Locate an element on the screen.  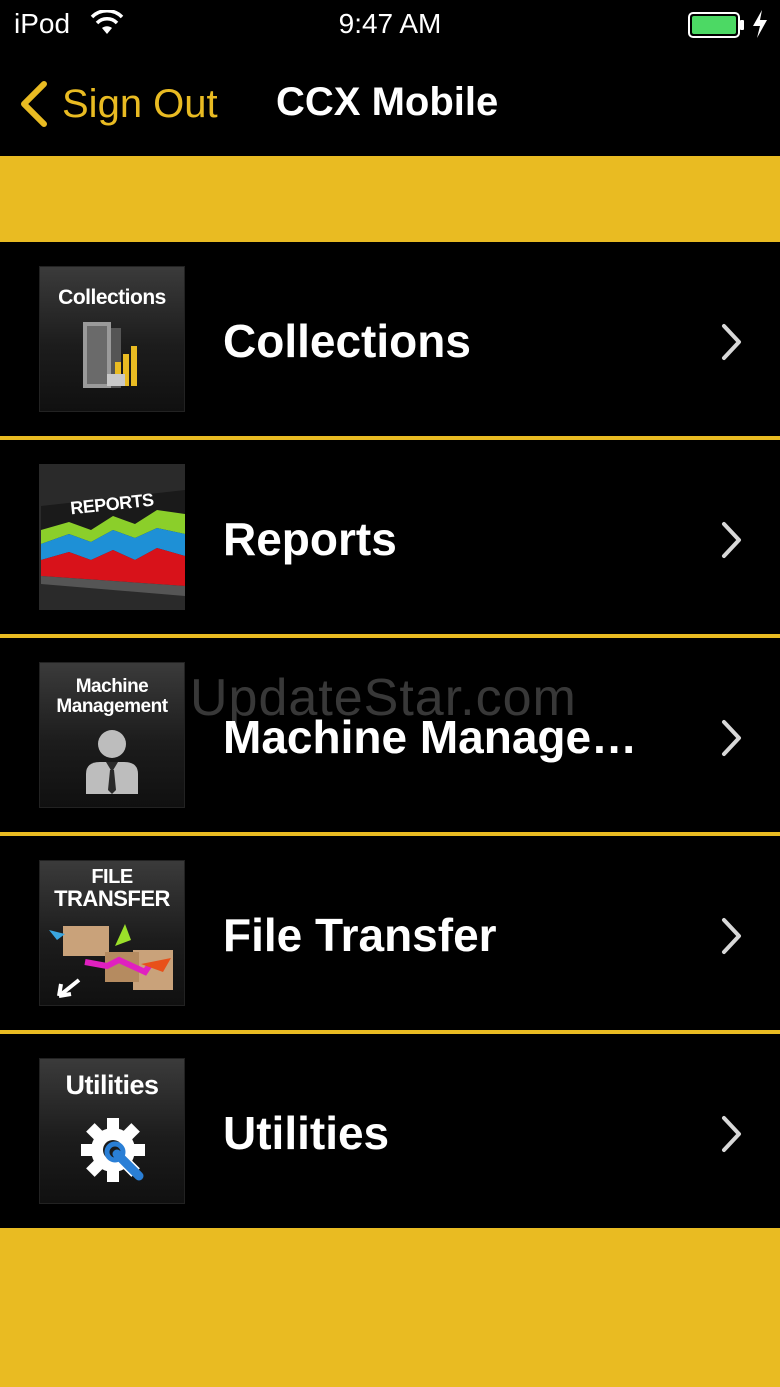
chevron-left-icon is located at coordinates (34, 104).